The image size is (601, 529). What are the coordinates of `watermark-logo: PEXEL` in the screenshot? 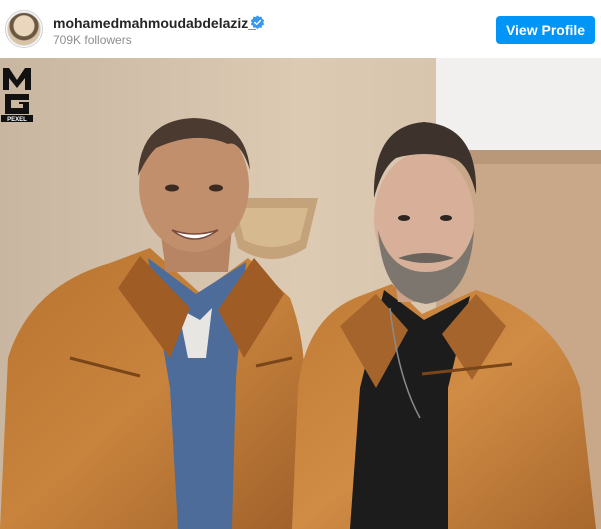 It's located at (17, 95).